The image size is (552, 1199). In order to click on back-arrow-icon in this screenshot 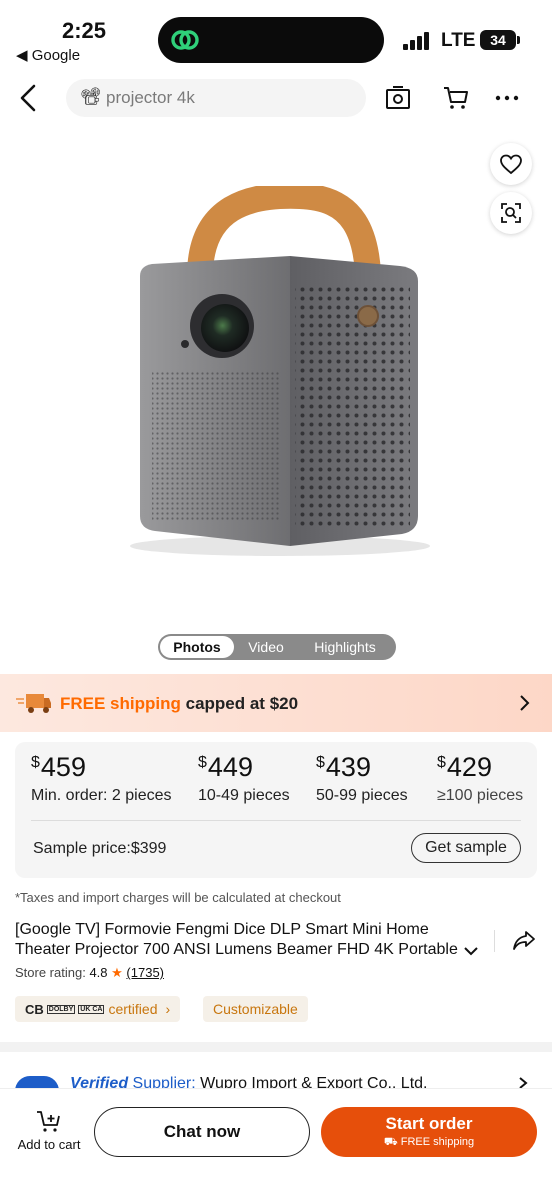, I will do `click(28, 98)`.